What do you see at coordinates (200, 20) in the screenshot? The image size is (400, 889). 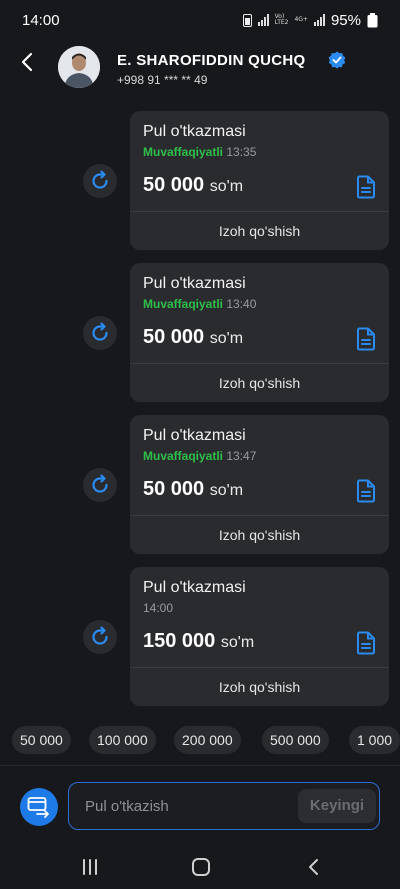 I see `status-bar: 14:00 Vo) LTE2 4G+ 95%` at bounding box center [200, 20].